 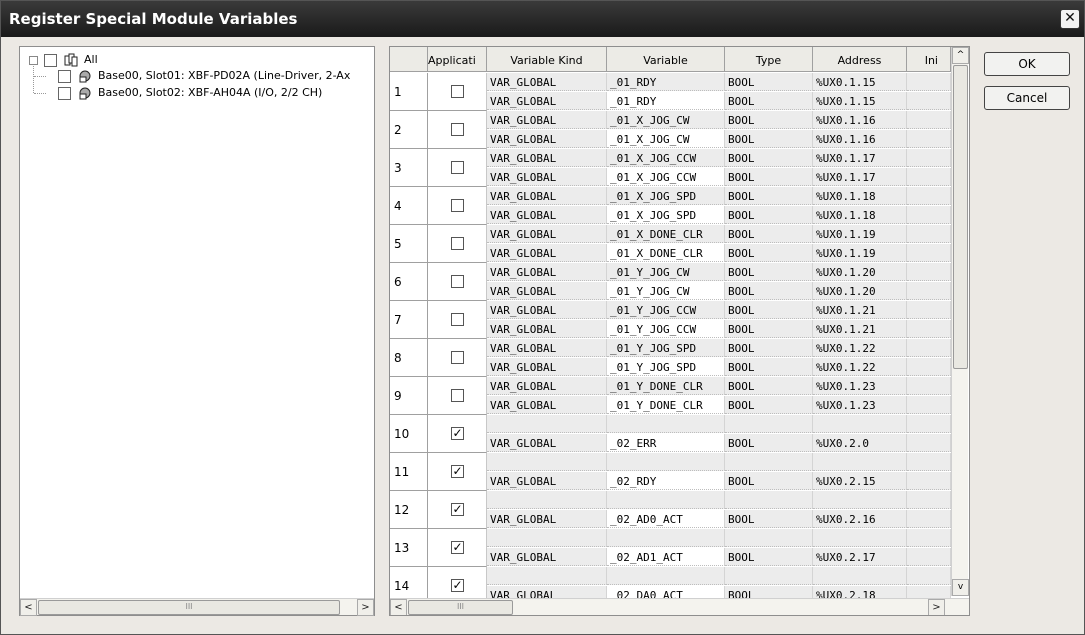 I want to click on cell-var: _02_RDY, so click(x=666, y=481).